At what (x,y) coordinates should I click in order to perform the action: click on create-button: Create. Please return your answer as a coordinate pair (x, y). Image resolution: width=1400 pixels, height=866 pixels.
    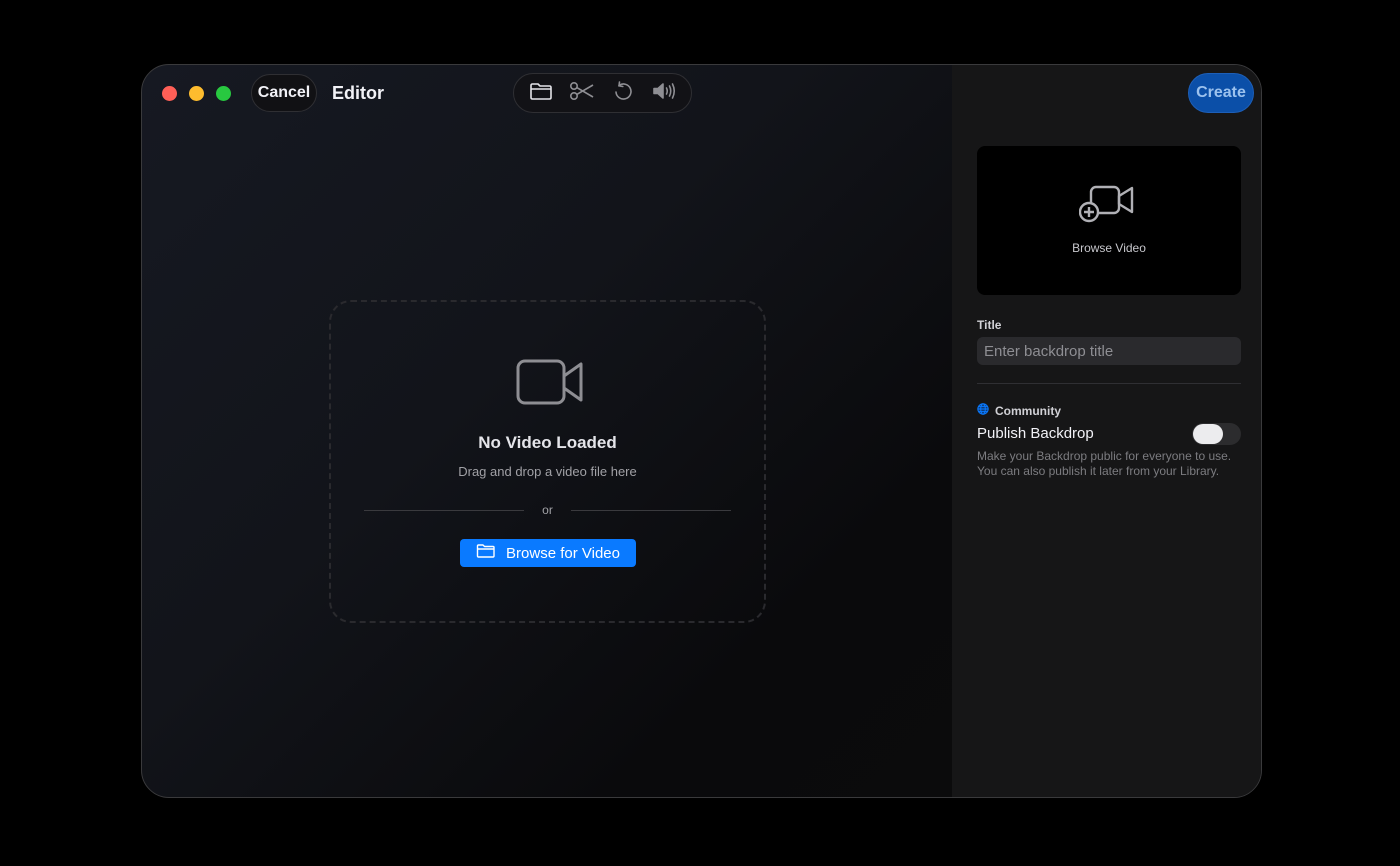
    Looking at the image, I should click on (1221, 93).